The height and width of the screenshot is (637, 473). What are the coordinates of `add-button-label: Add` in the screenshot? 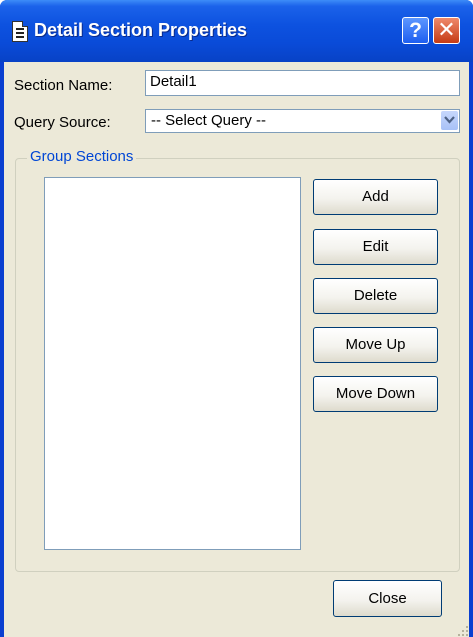 It's located at (375, 196).